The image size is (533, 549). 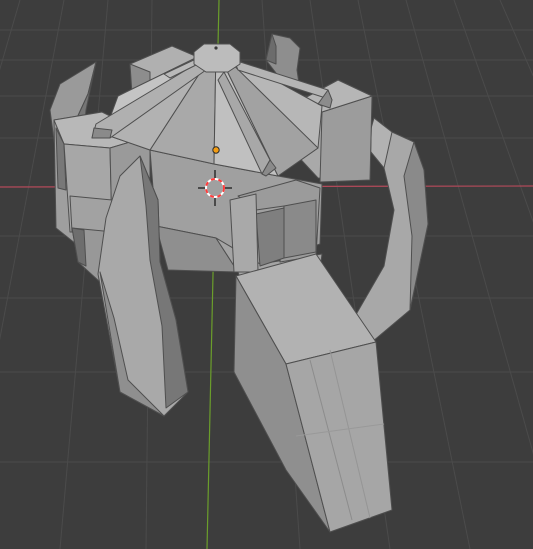 I want to click on roof-cap, so click(x=217, y=58).